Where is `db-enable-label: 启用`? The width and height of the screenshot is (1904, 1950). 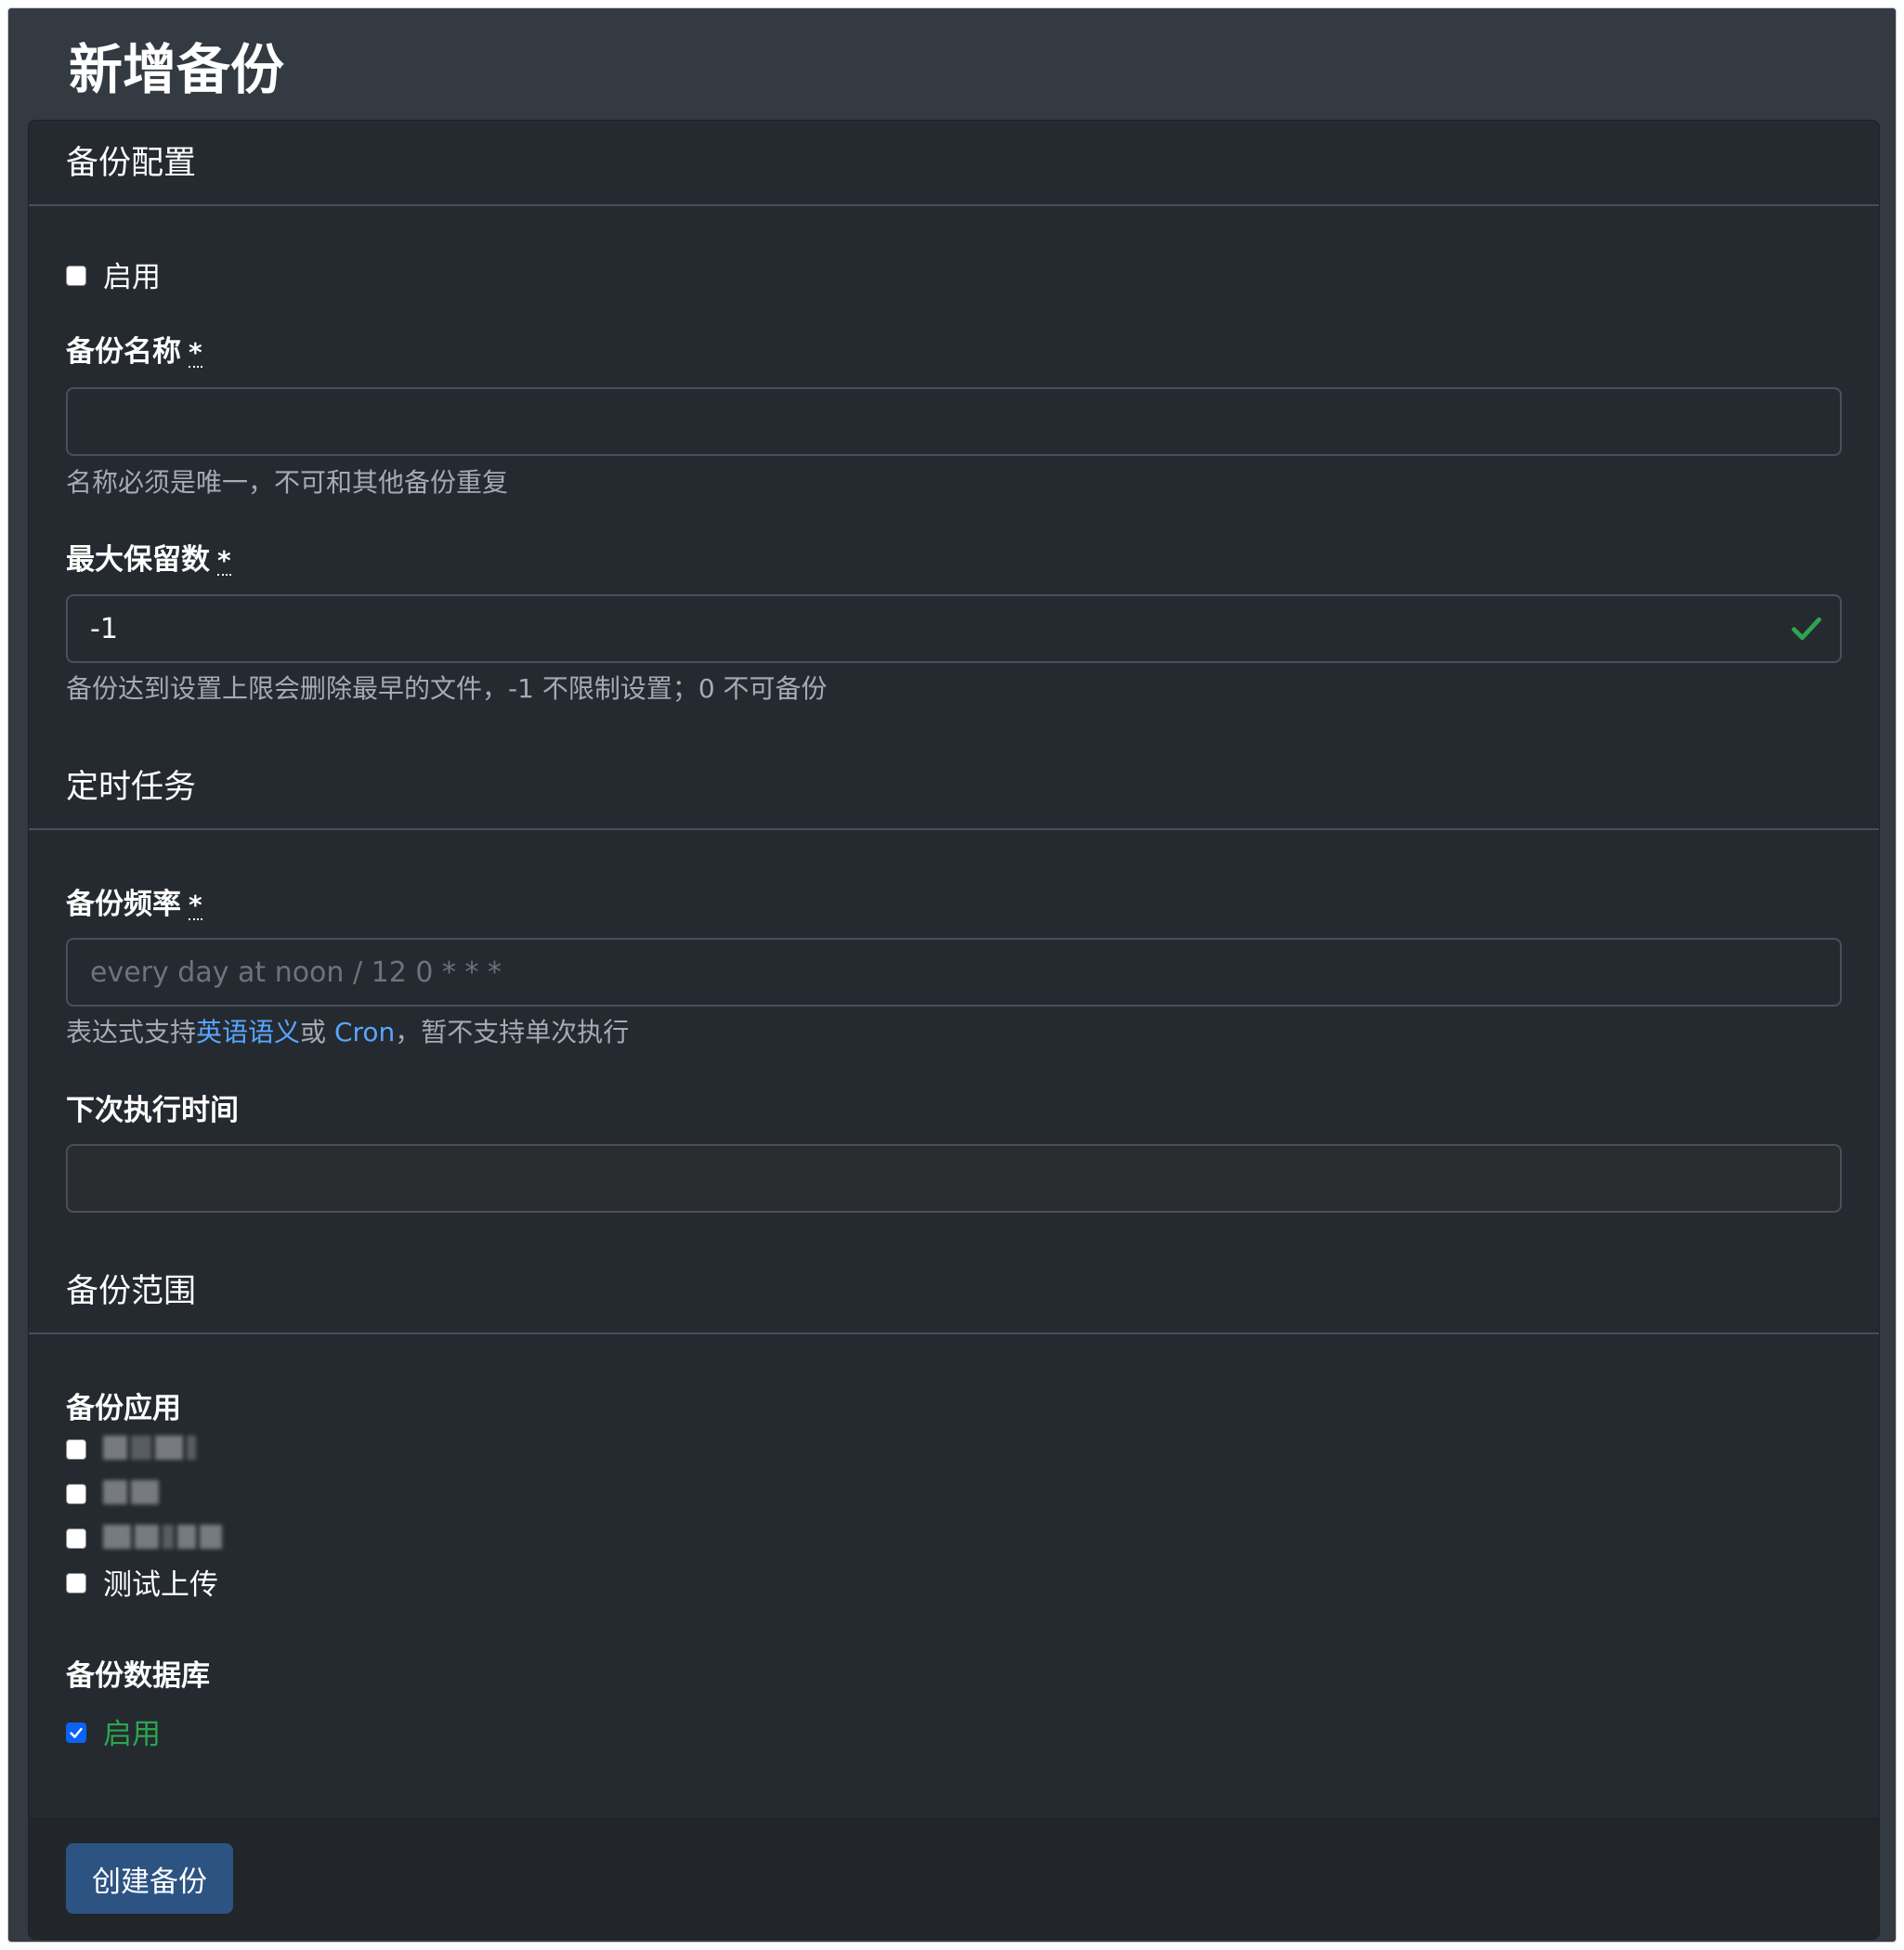
db-enable-label: 启用 is located at coordinates (132, 1734).